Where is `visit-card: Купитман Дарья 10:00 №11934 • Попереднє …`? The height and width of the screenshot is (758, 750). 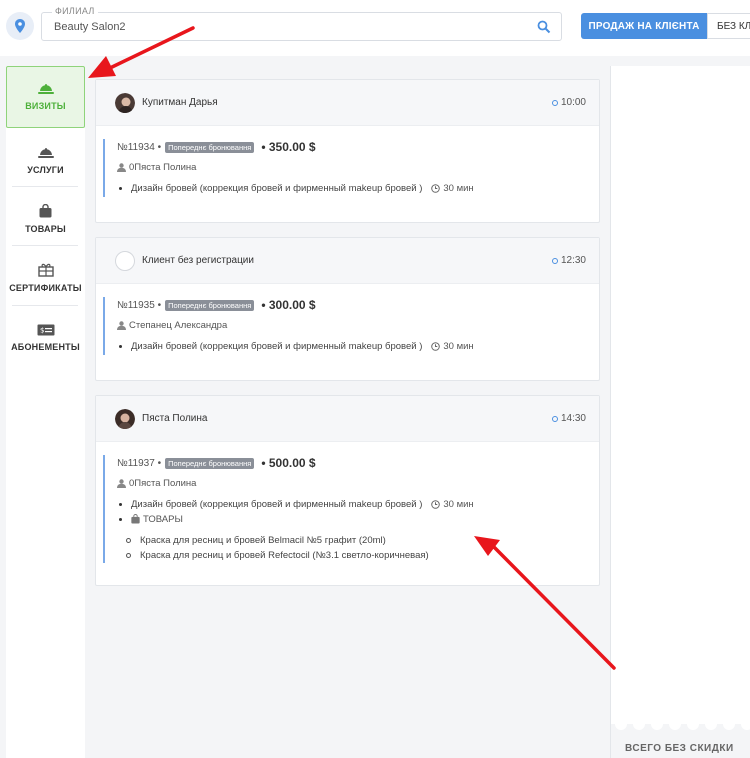 visit-card: Купитман Дарья 10:00 №11934 • Попереднє … is located at coordinates (347, 151).